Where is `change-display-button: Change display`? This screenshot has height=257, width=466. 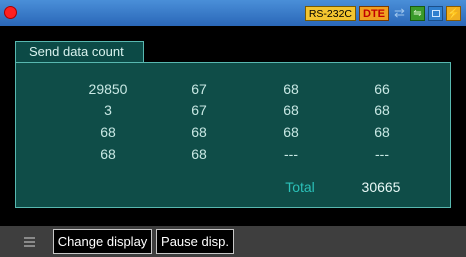 change-display-button: Change display is located at coordinates (102, 241).